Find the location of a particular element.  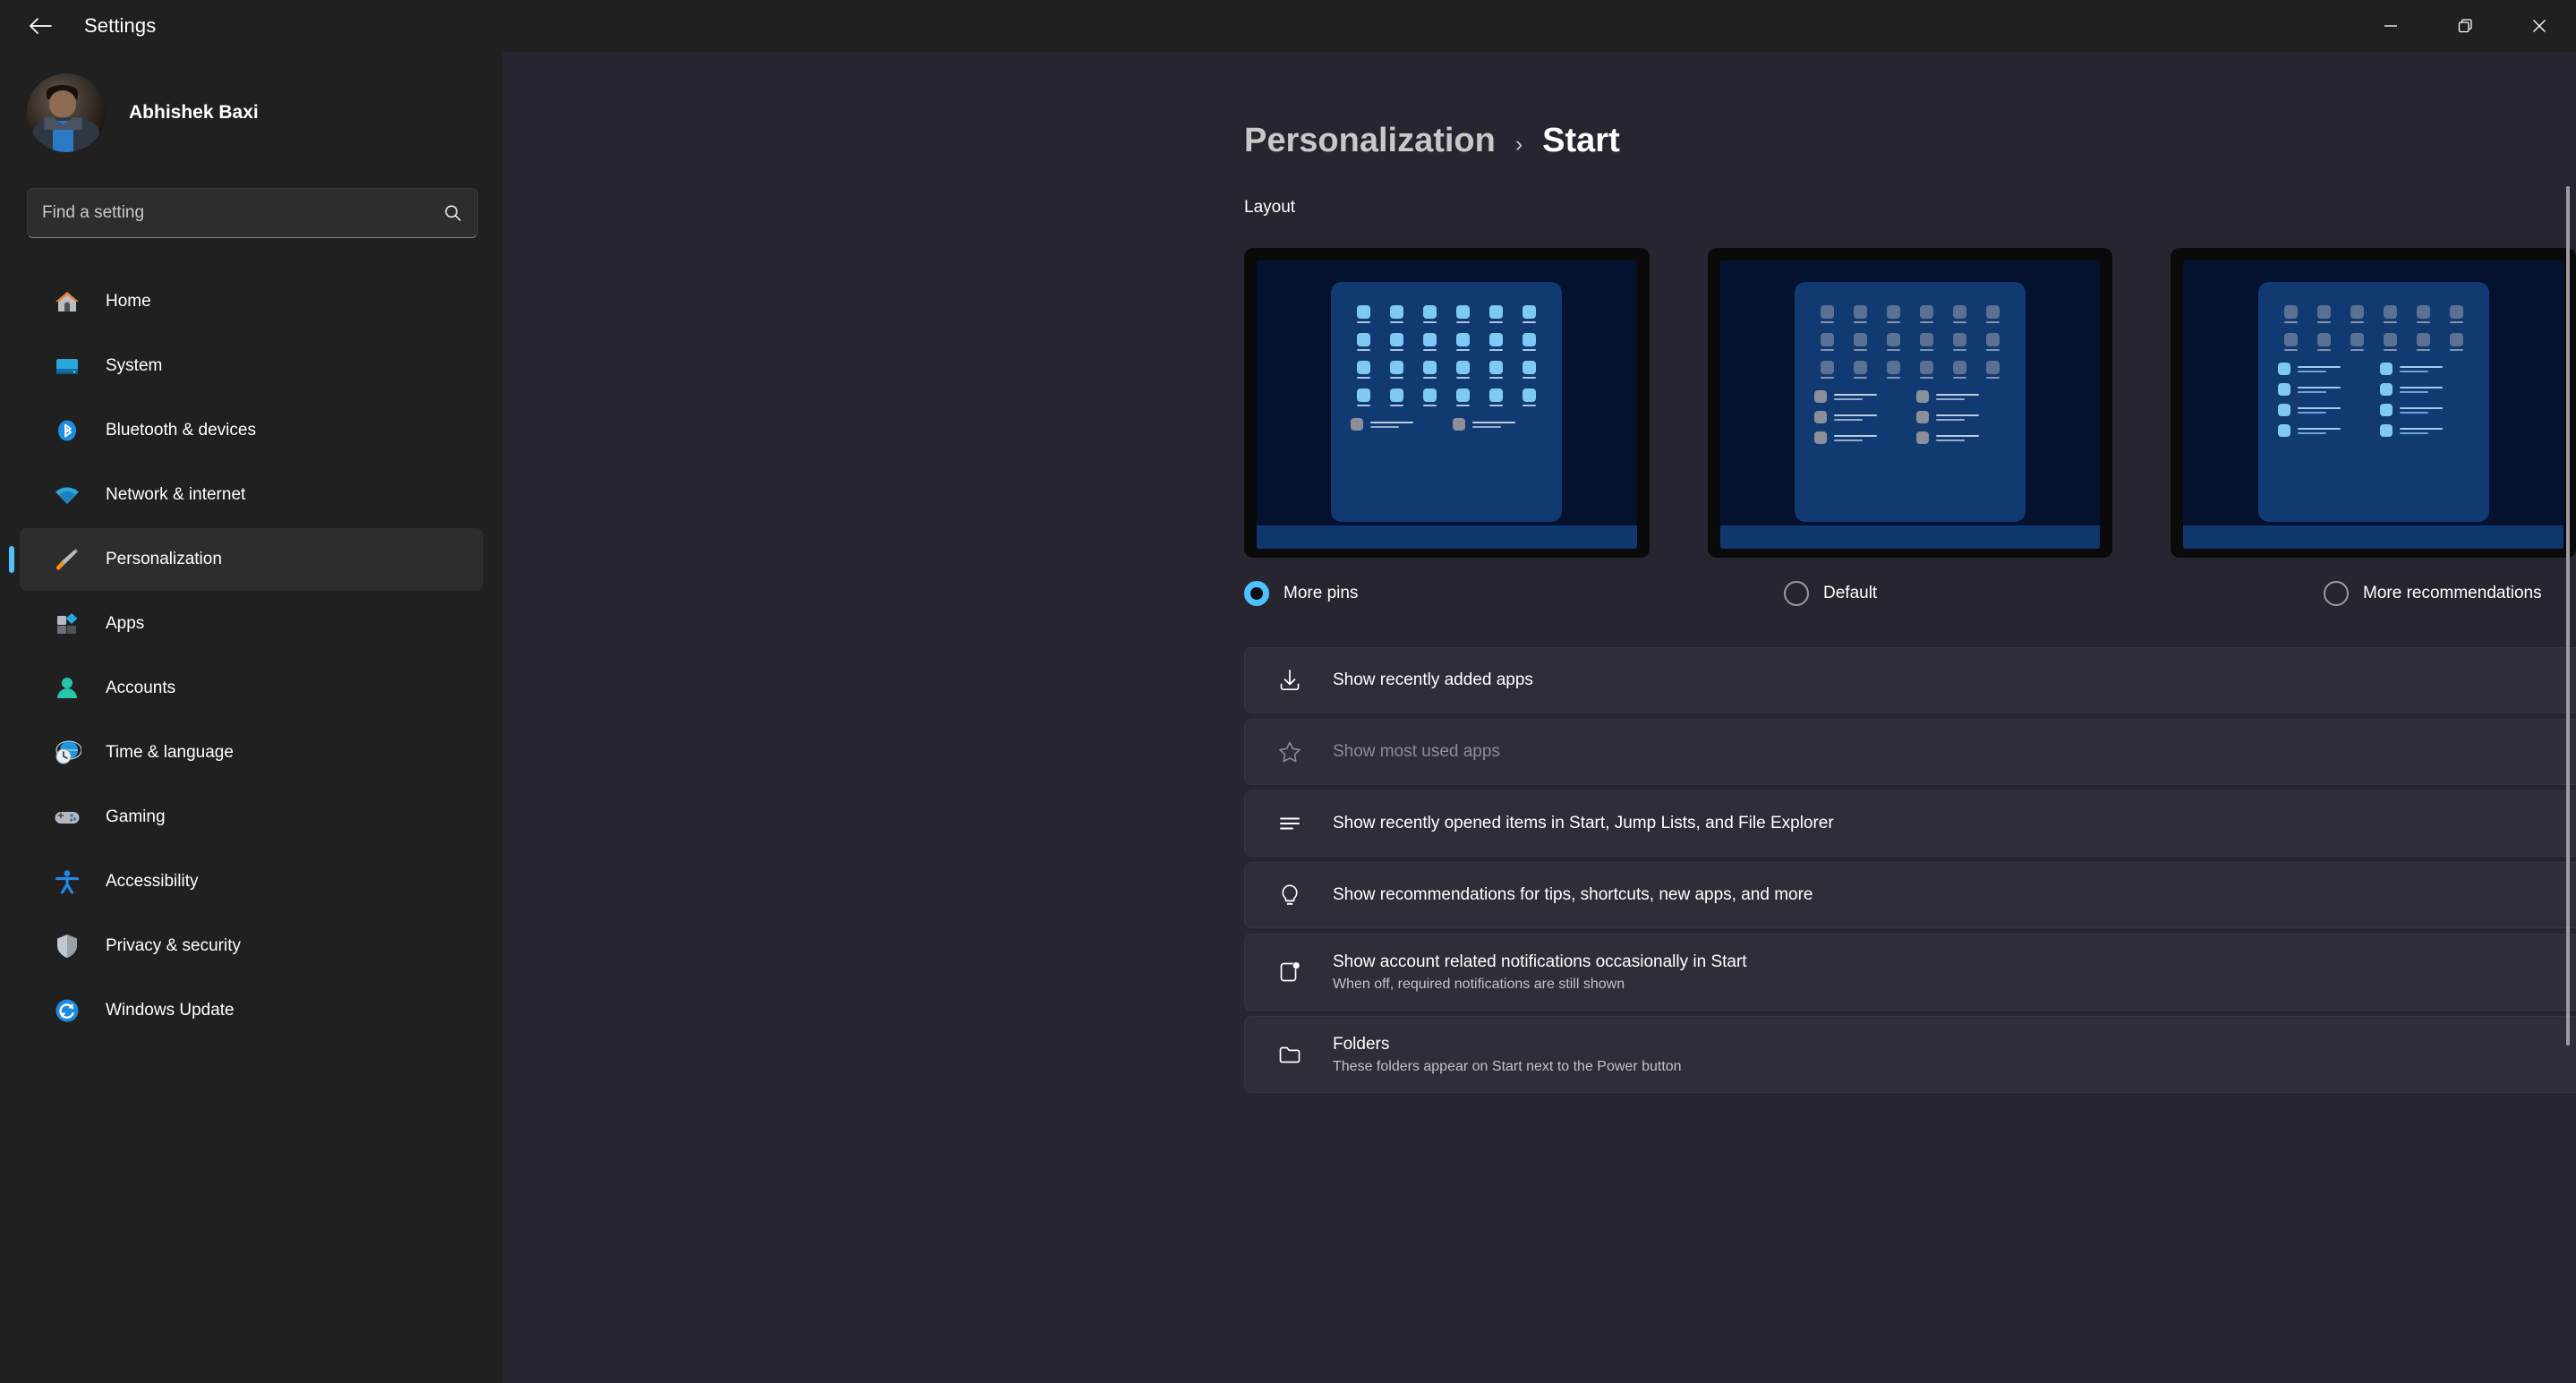

search-box is located at coordinates (252, 213).